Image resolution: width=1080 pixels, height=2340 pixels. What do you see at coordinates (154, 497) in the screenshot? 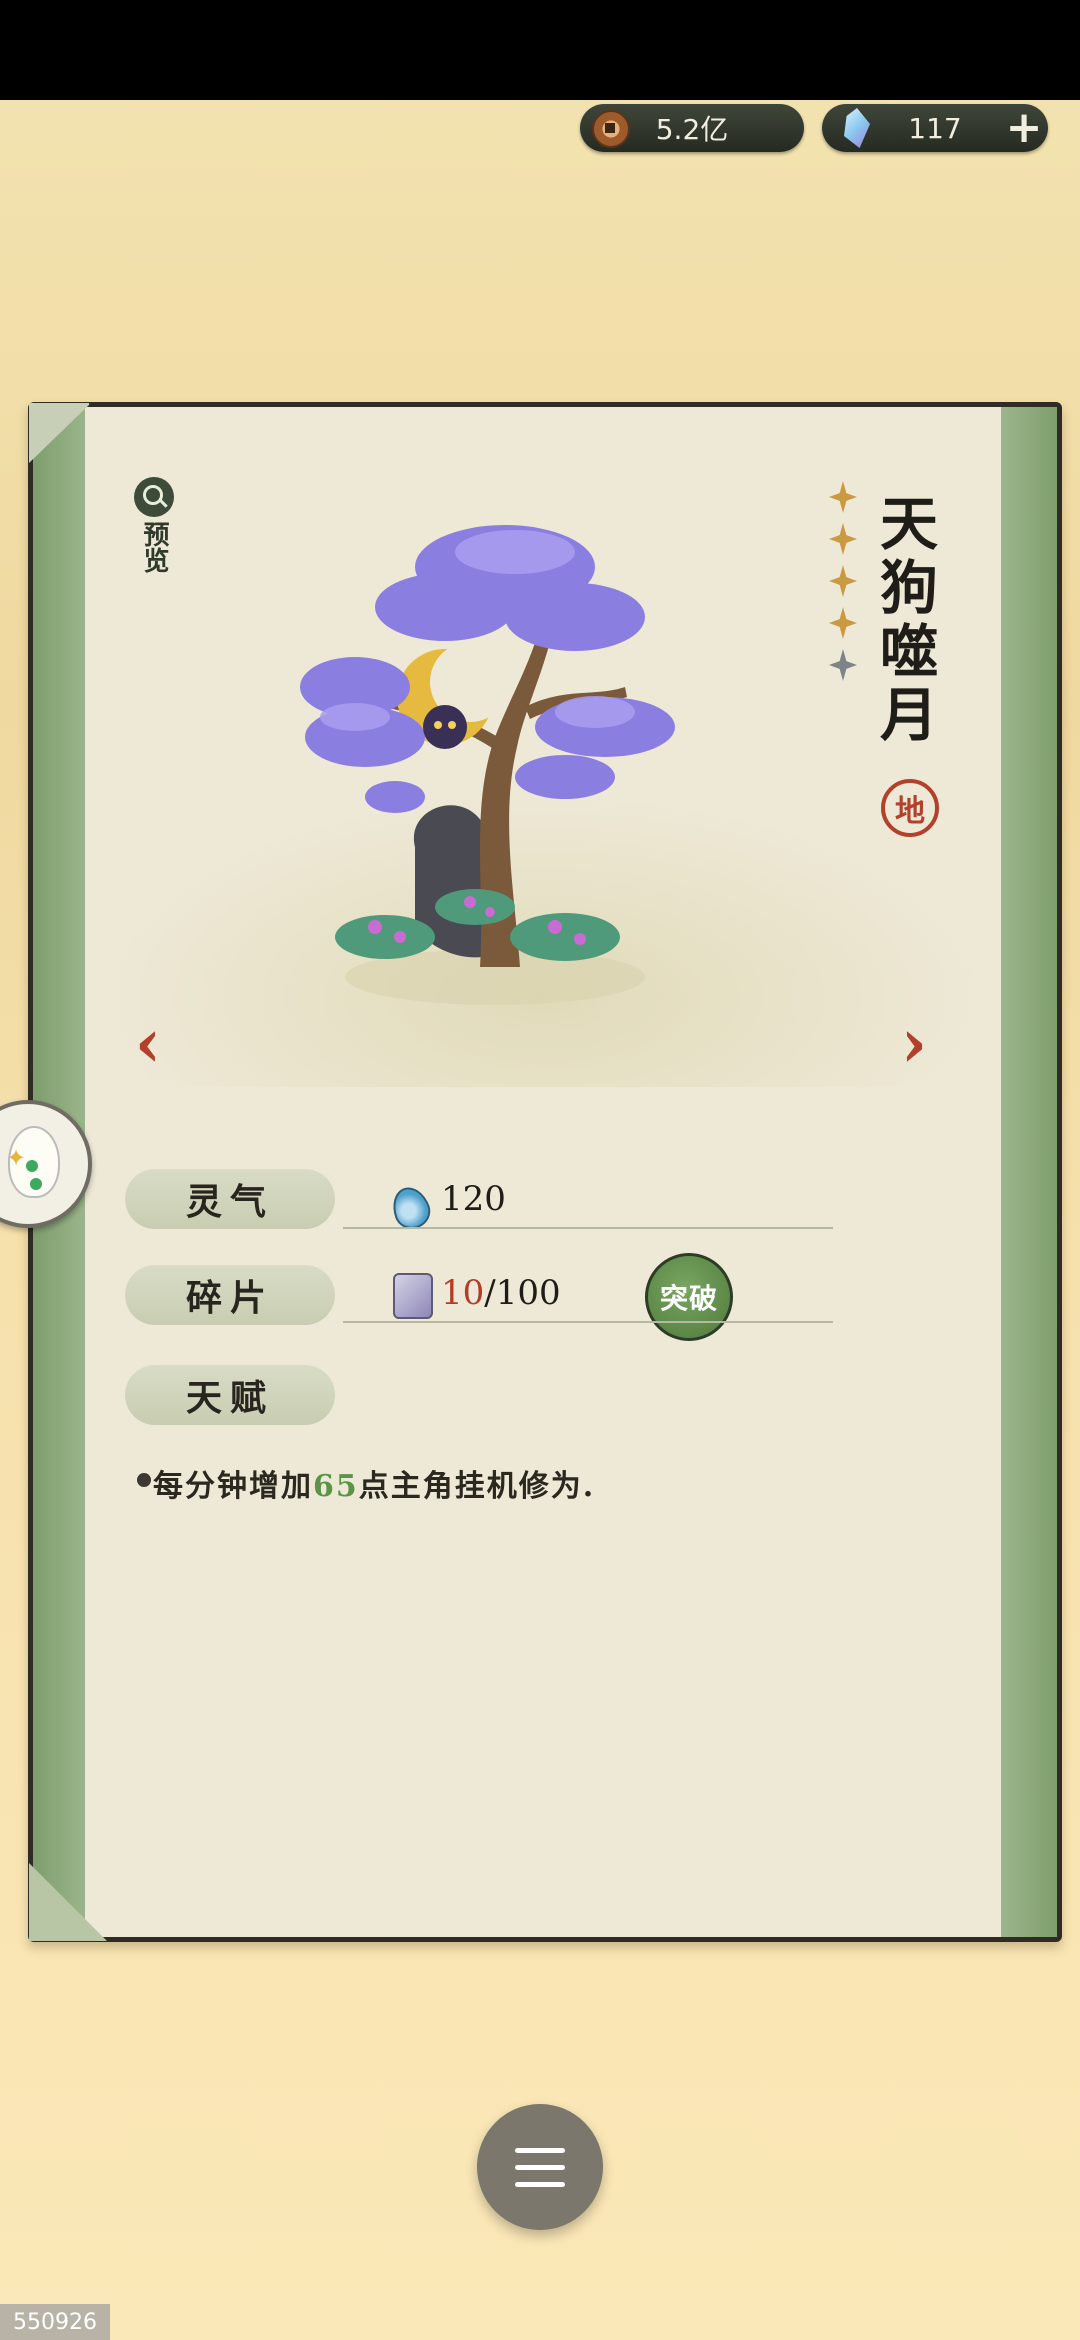
I see `magnifier-icon` at bounding box center [154, 497].